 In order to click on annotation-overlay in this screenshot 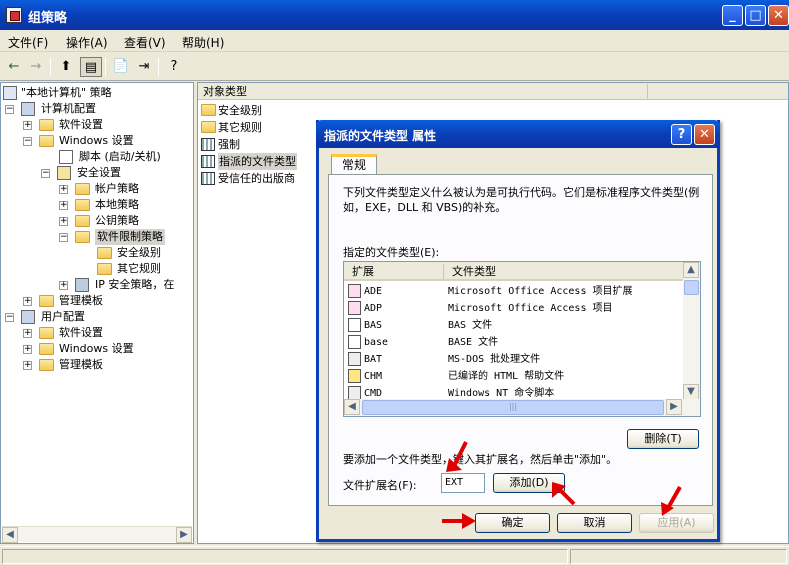, I will do `click(562, 485)`.